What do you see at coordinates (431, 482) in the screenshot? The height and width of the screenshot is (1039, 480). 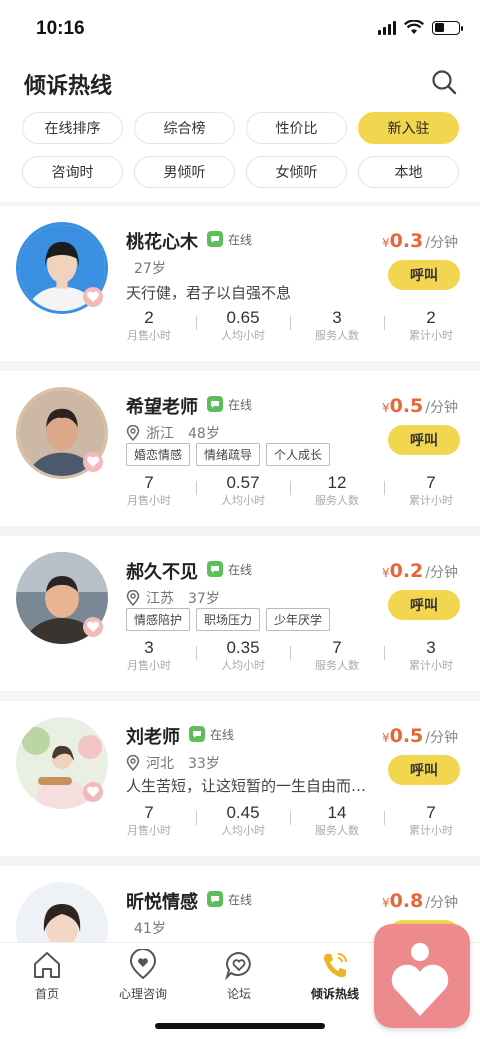 I see `stat-value: 7` at bounding box center [431, 482].